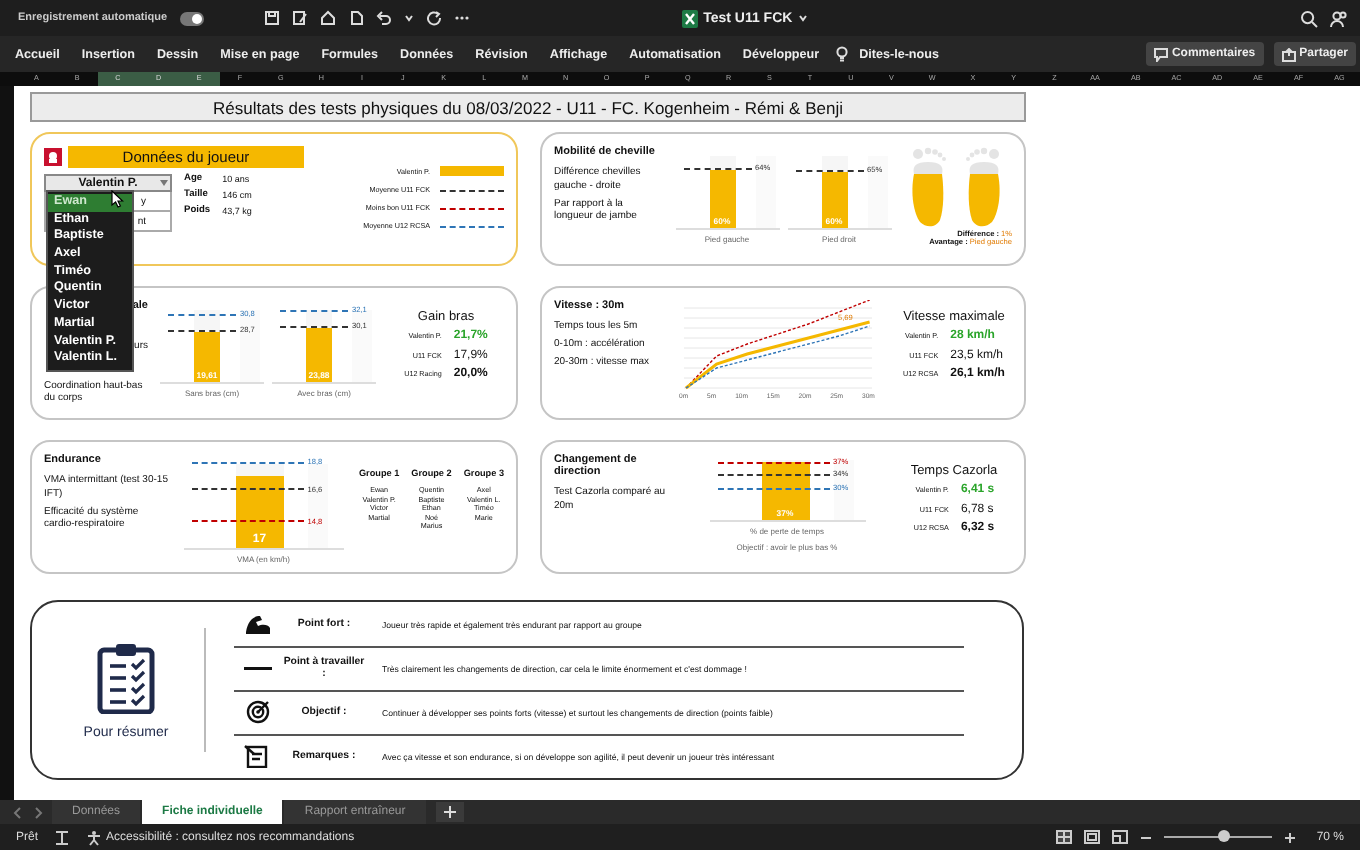 Image resolution: width=1360 pixels, height=850 pixels. I want to click on cursor-icon, so click(117, 199).